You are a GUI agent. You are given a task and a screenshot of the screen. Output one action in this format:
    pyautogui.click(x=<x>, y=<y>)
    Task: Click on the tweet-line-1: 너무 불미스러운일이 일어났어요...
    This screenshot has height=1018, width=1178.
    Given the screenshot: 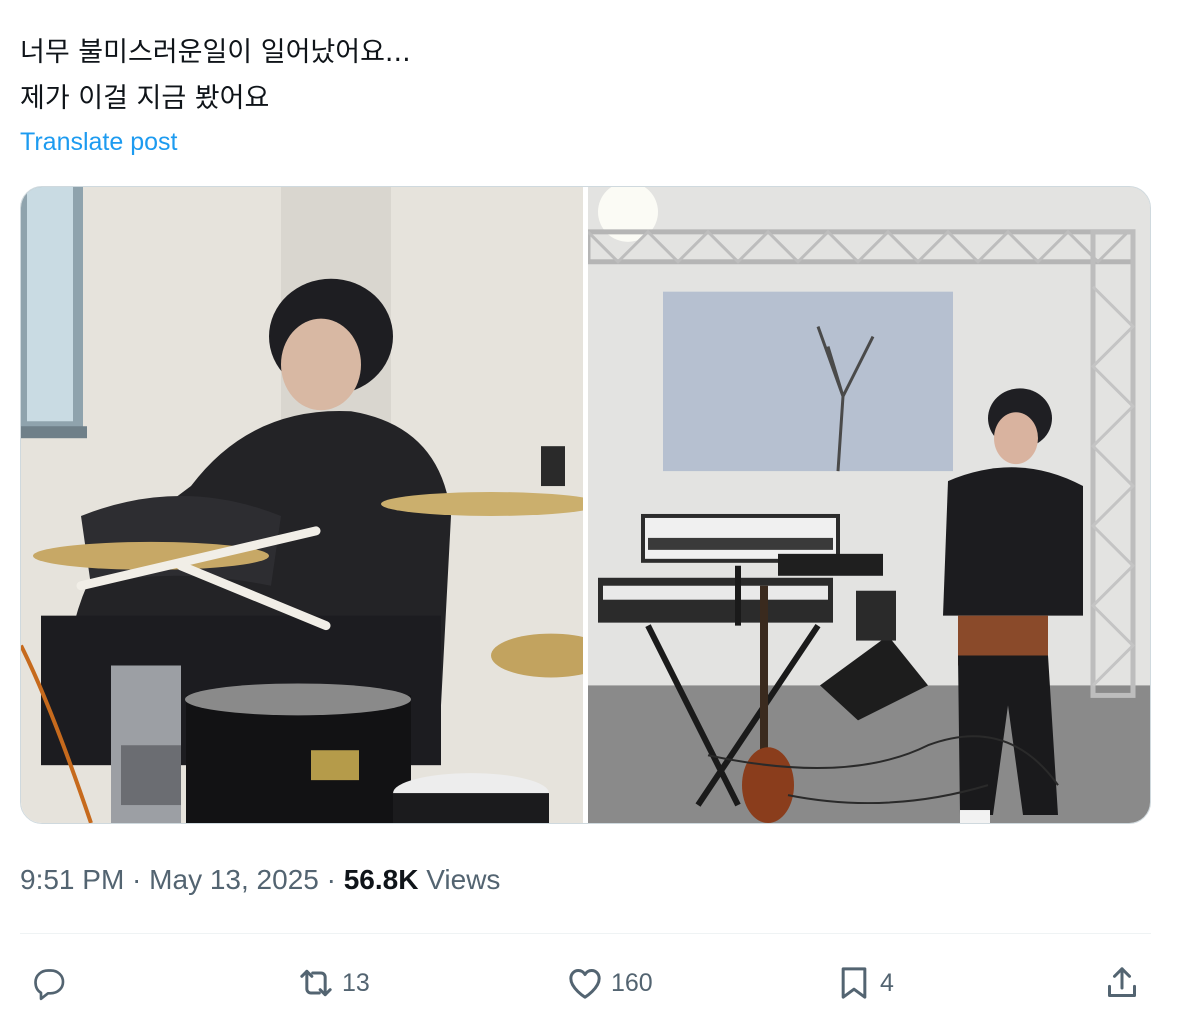 What is the action you would take?
    pyautogui.click(x=215, y=52)
    